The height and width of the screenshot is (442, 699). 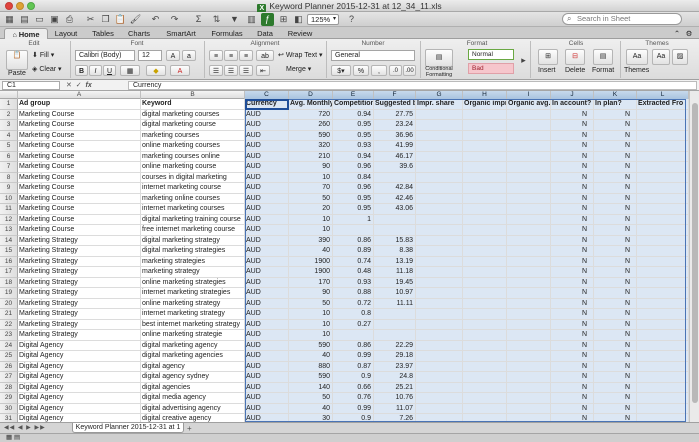 I want to click on column-header-a: A, so click(x=79, y=95).